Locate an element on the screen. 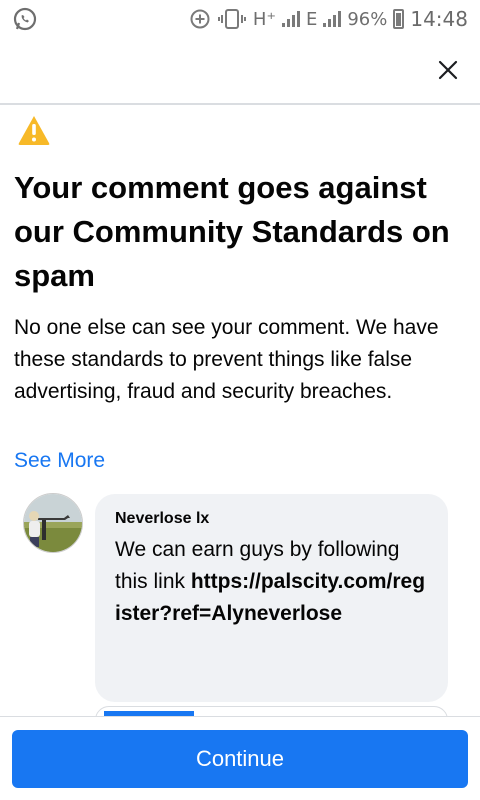 This screenshot has height=800, width=480. vibrate-icon is located at coordinates (231, 19).